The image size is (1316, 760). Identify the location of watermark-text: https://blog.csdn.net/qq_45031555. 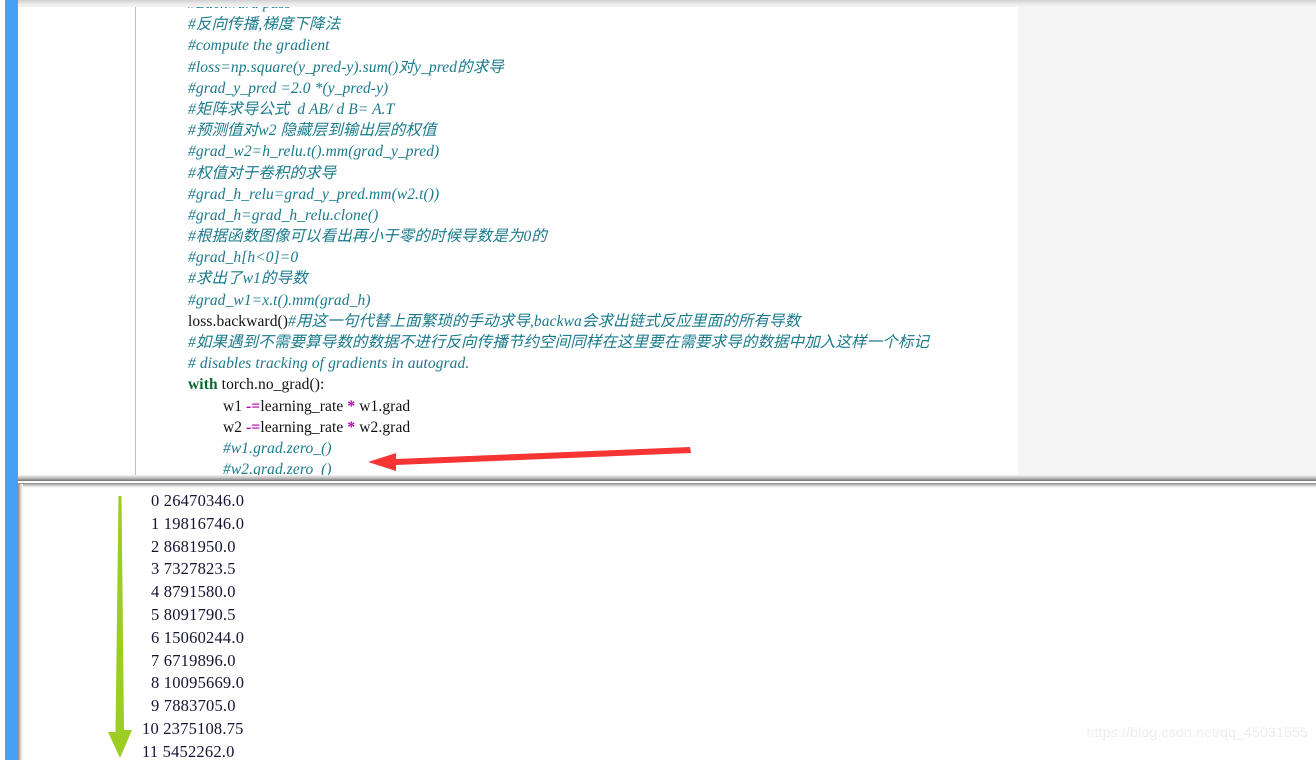
(1197, 732).